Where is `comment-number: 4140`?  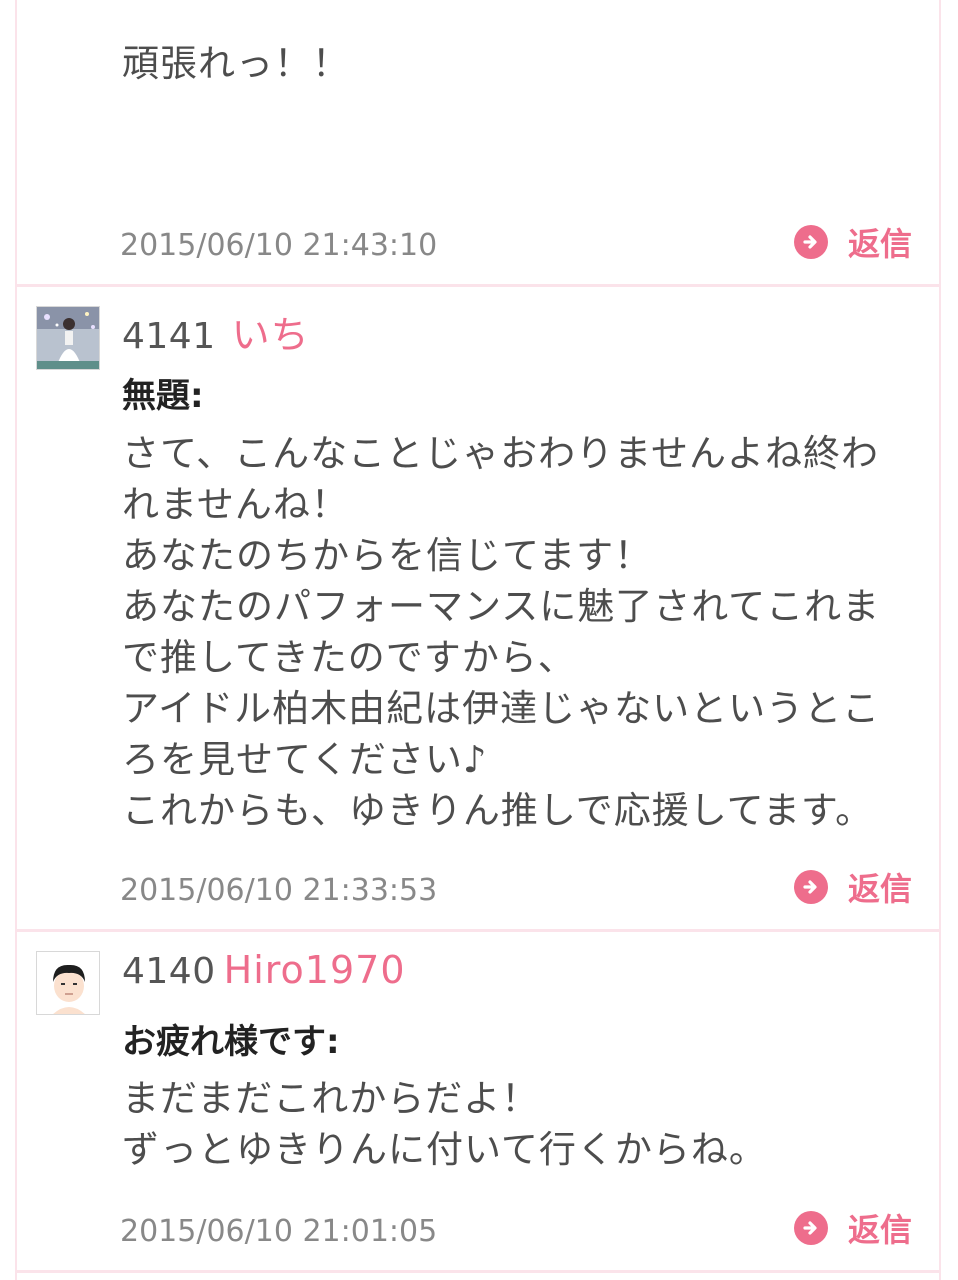
comment-number: 4140 is located at coordinates (169, 971).